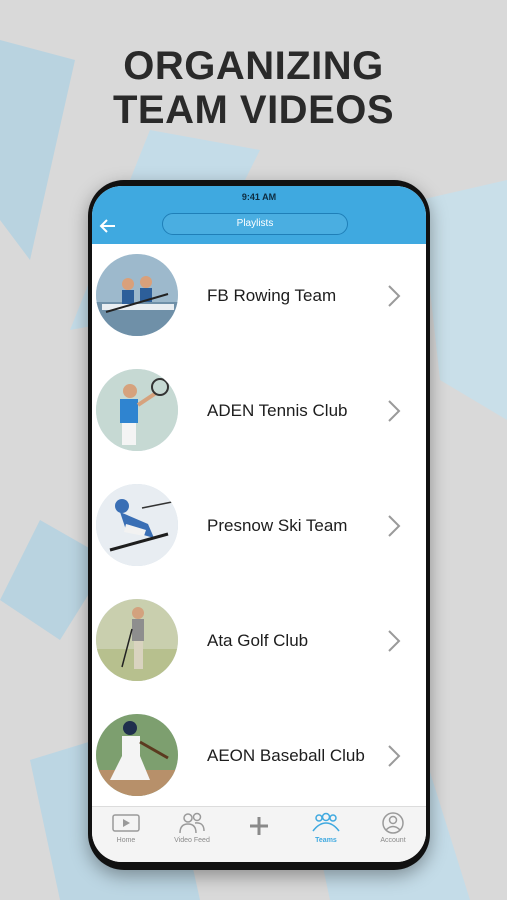 The image size is (507, 900). What do you see at coordinates (126, 835) in the screenshot?
I see `tab-home: Home` at bounding box center [126, 835].